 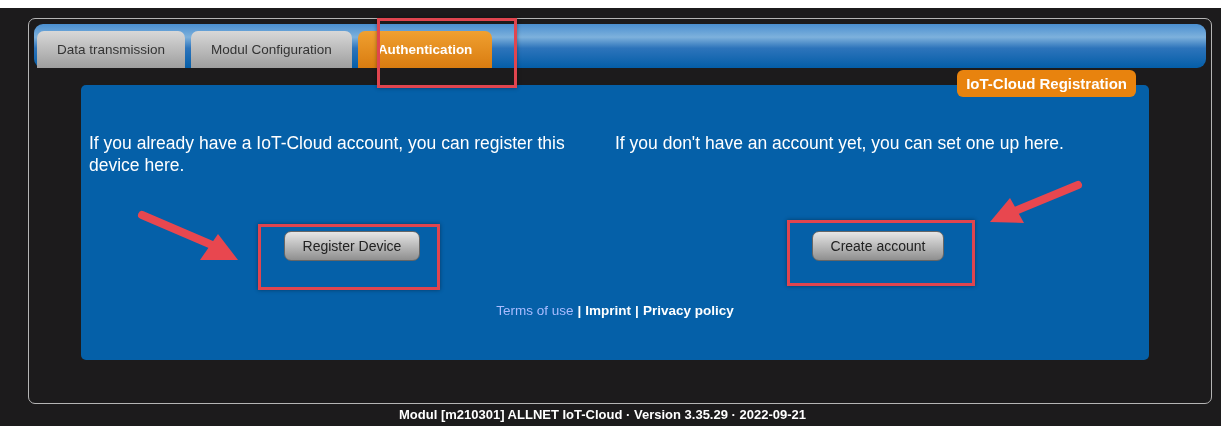 I want to click on tab: Data transmission, so click(x=111, y=49).